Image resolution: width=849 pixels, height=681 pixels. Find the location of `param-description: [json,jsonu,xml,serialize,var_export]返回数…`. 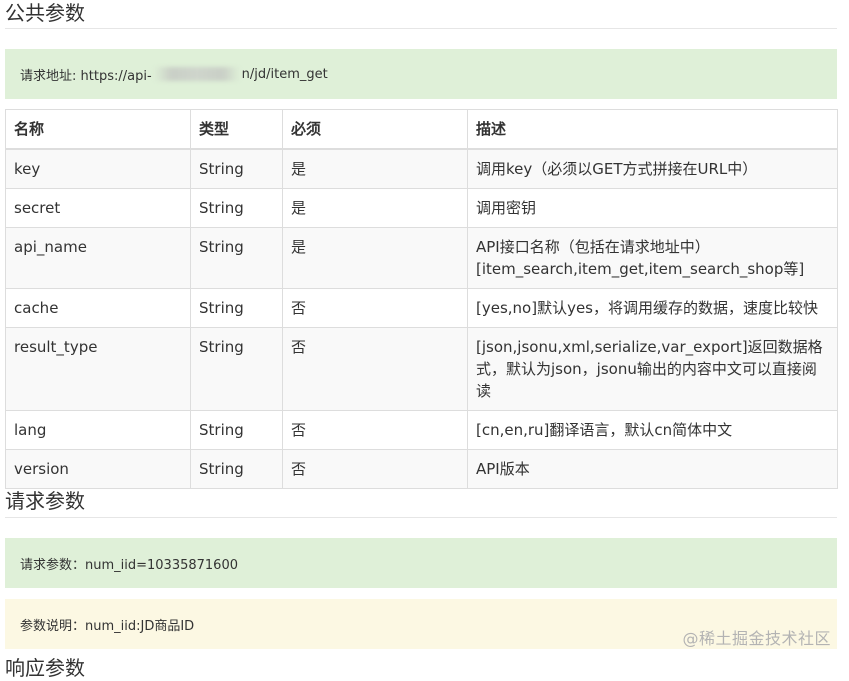

param-description: [json,jsonu,xml,serialize,var_export]返回数… is located at coordinates (652, 369).